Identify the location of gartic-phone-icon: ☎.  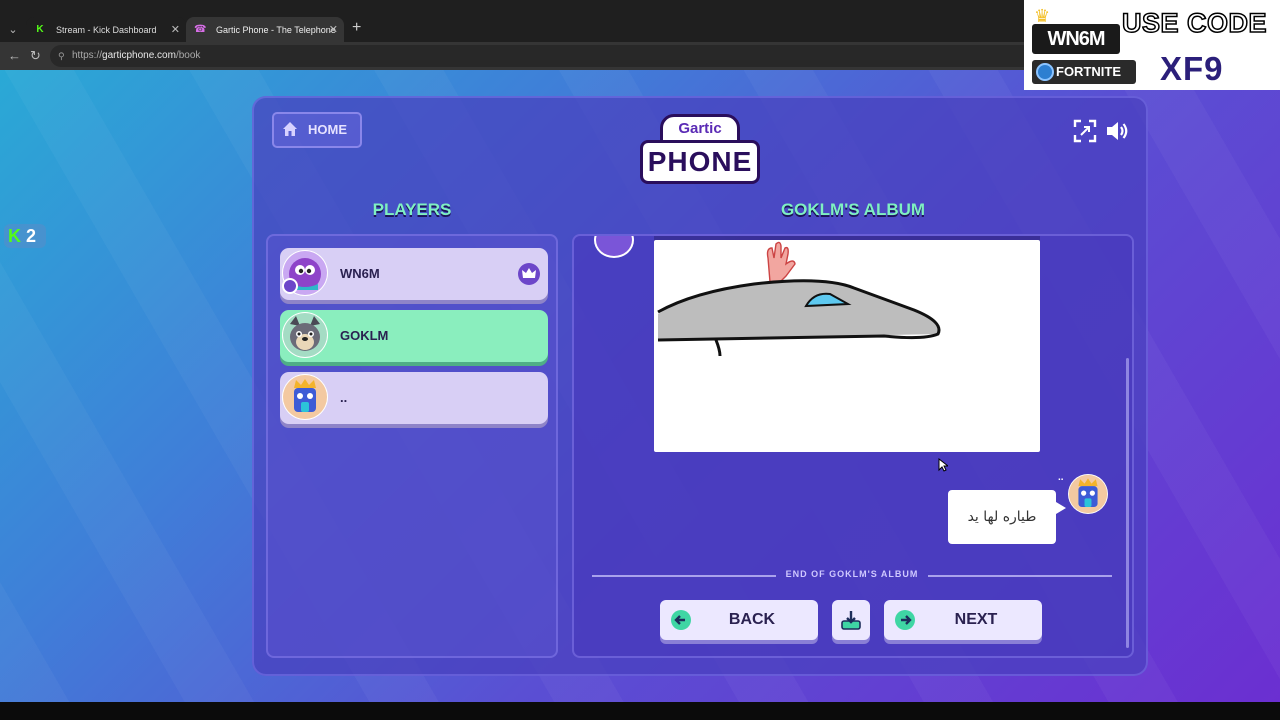
(200, 29).